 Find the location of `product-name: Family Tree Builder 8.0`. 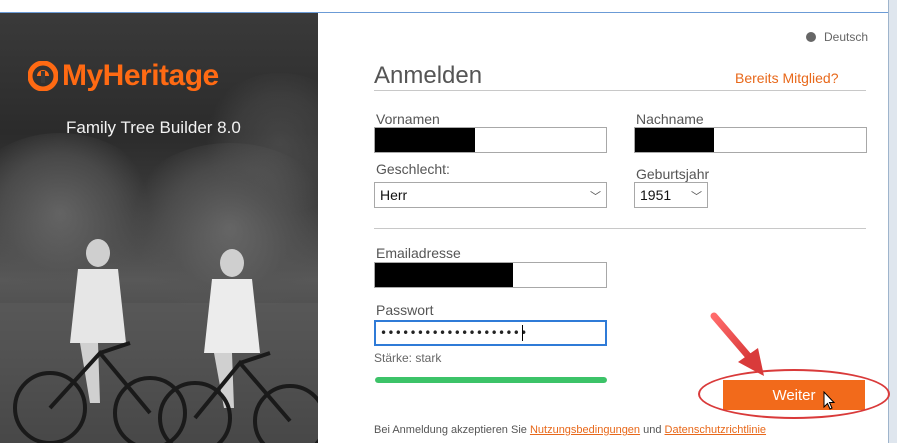

product-name: Family Tree Builder 8.0 is located at coordinates (153, 127).